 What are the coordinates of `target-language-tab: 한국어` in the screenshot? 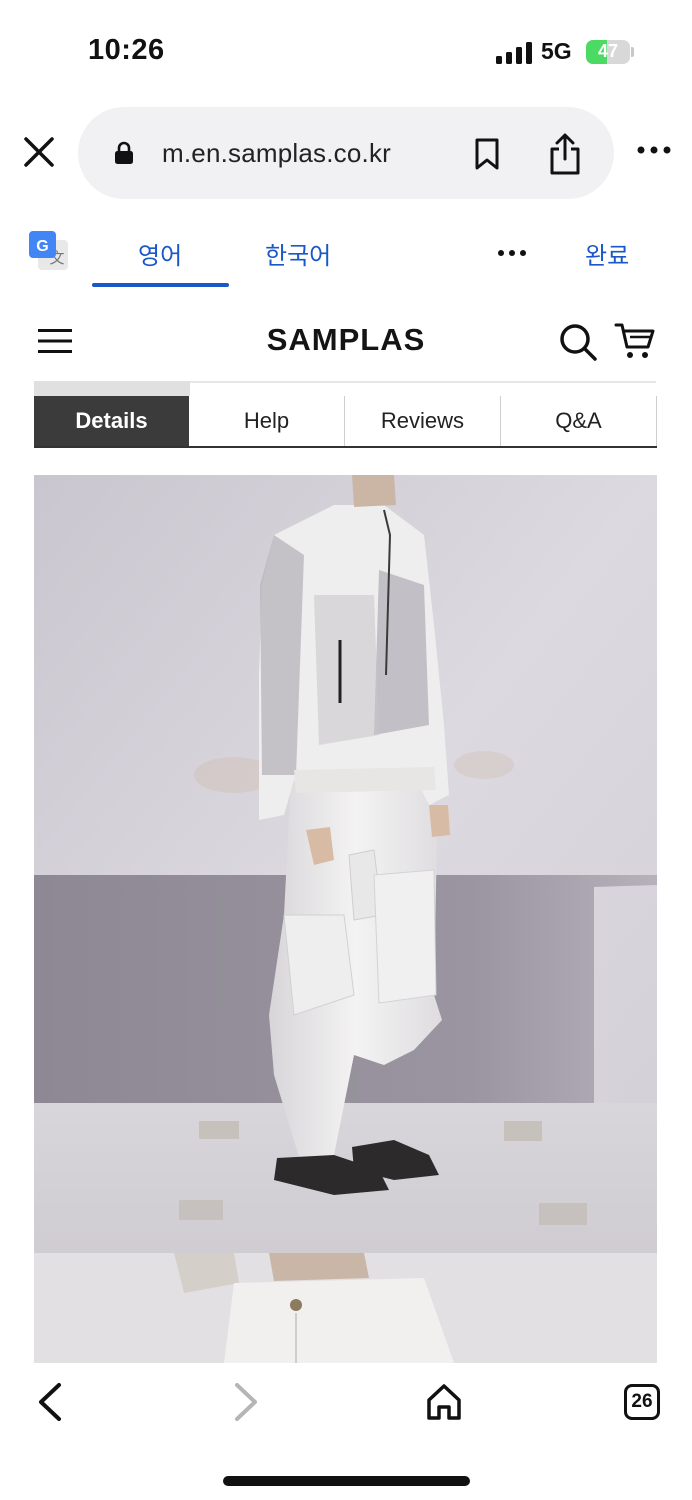 It's located at (298, 253).